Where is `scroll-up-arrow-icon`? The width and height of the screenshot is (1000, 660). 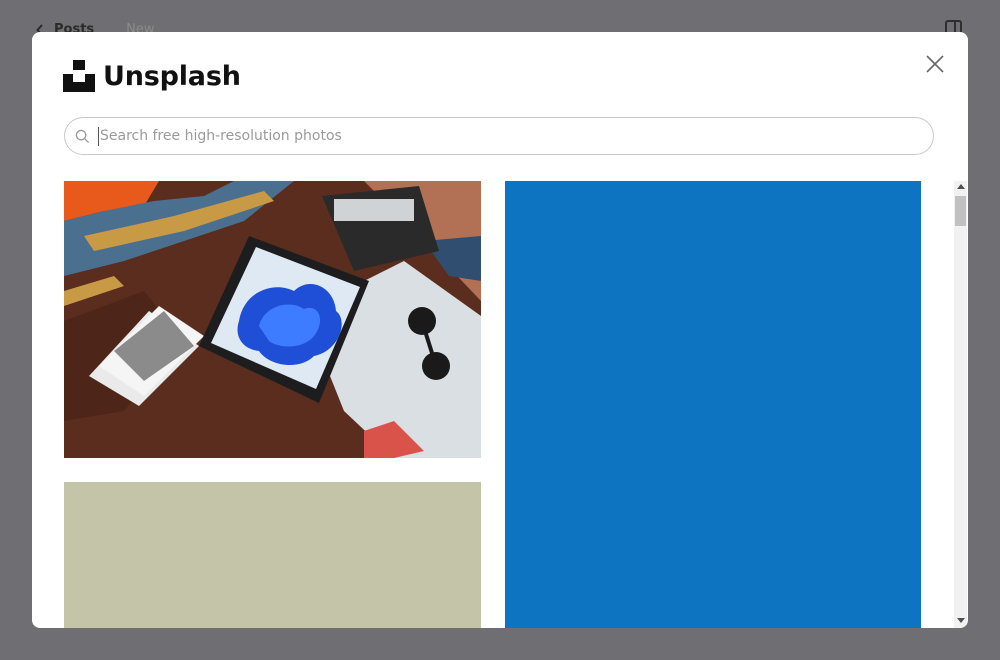
scroll-up-arrow-icon is located at coordinates (961, 186).